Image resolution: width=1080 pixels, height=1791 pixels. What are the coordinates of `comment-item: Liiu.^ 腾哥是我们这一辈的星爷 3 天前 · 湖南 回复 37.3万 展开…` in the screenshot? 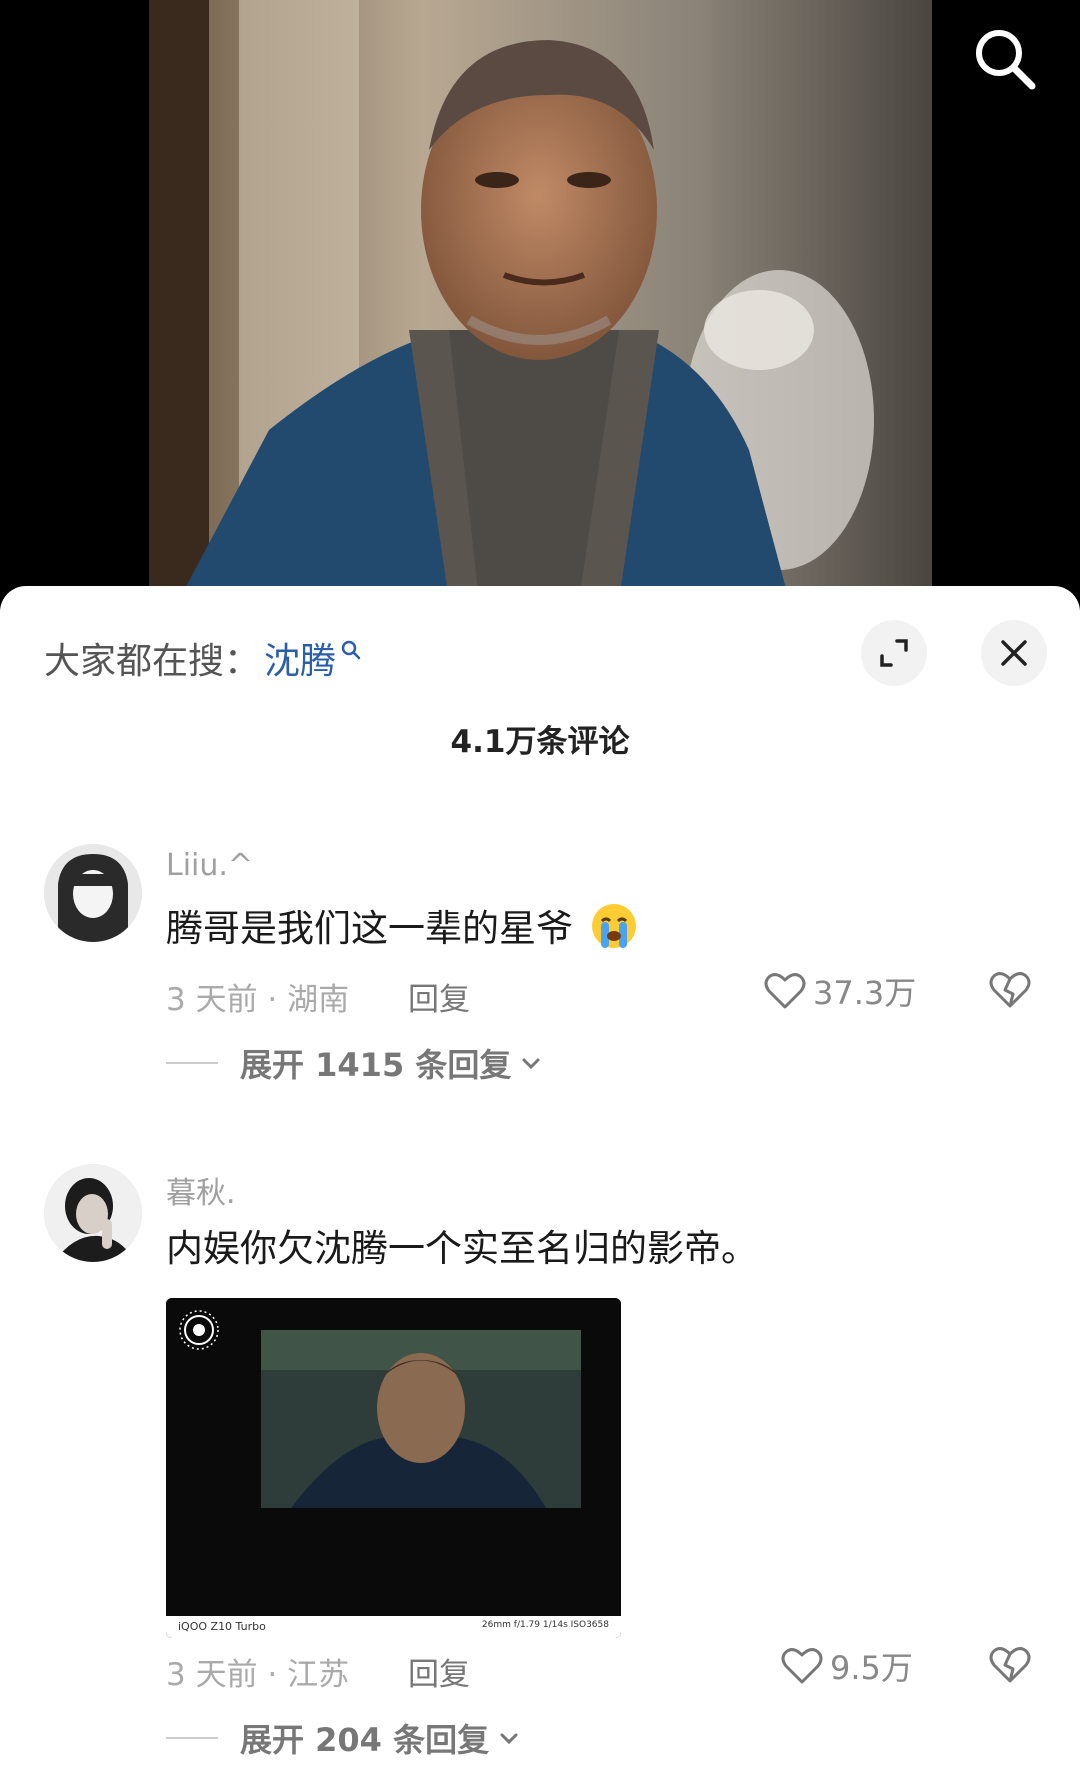 It's located at (540, 974).